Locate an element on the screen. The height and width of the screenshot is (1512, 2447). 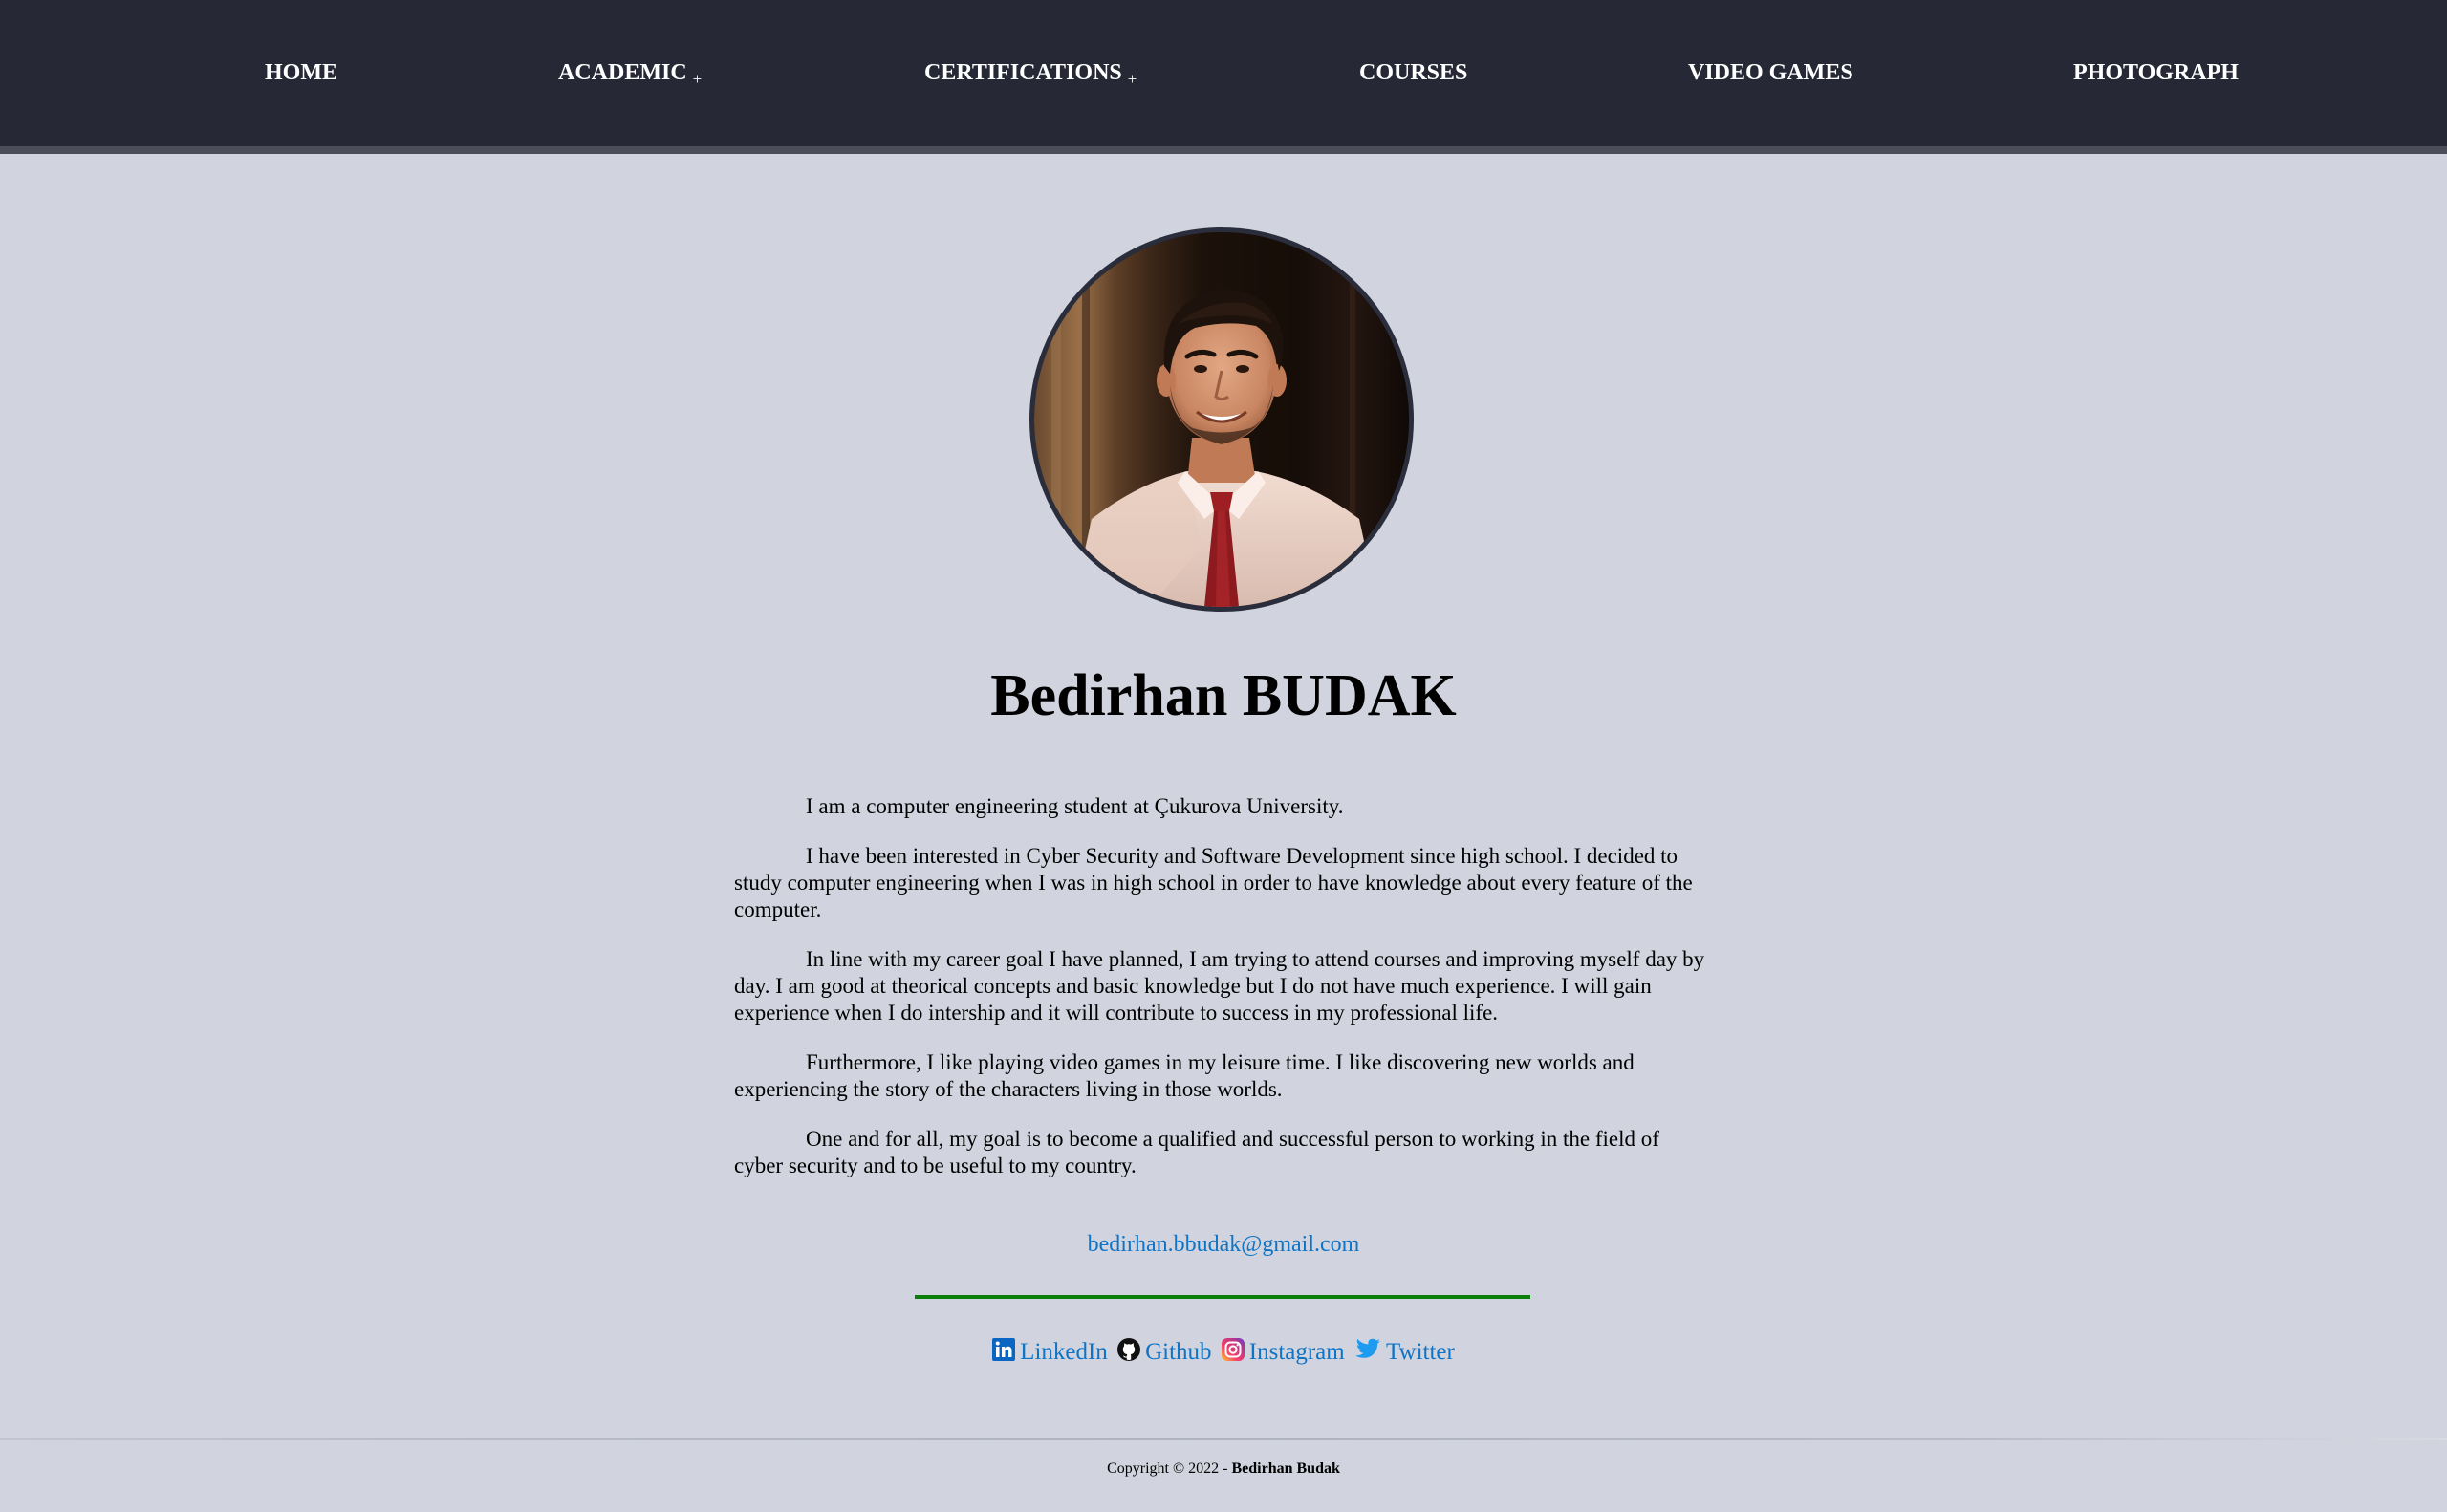
footer: Copyright © 2022 - Bedirhan Budak is located at coordinates (1223, 1469).